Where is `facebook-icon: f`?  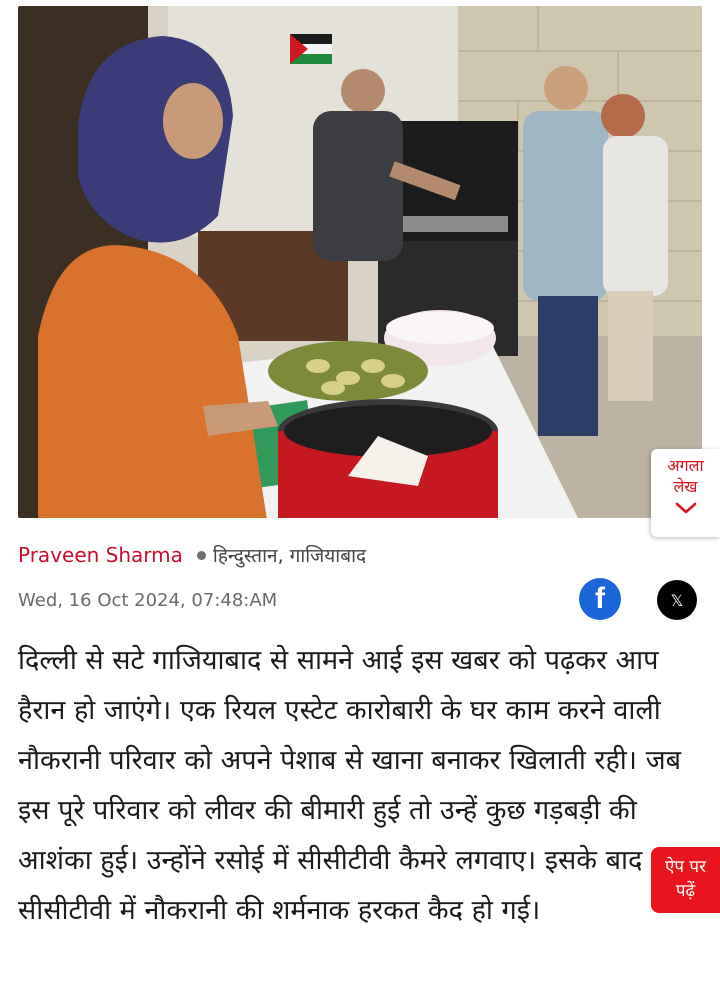 facebook-icon: f is located at coordinates (600, 598).